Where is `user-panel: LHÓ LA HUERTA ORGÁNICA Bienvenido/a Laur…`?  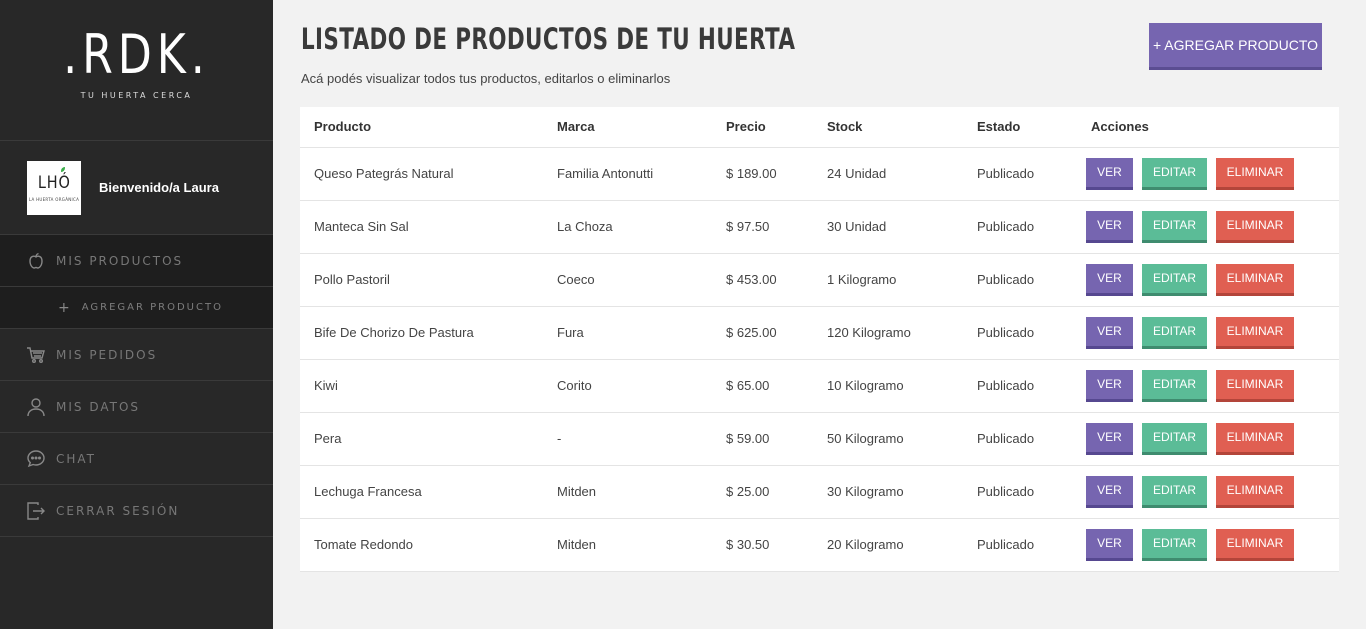 user-panel: LHÓ LA HUERTA ORGÁNICA Bienvenido/a Laur… is located at coordinates (136, 188).